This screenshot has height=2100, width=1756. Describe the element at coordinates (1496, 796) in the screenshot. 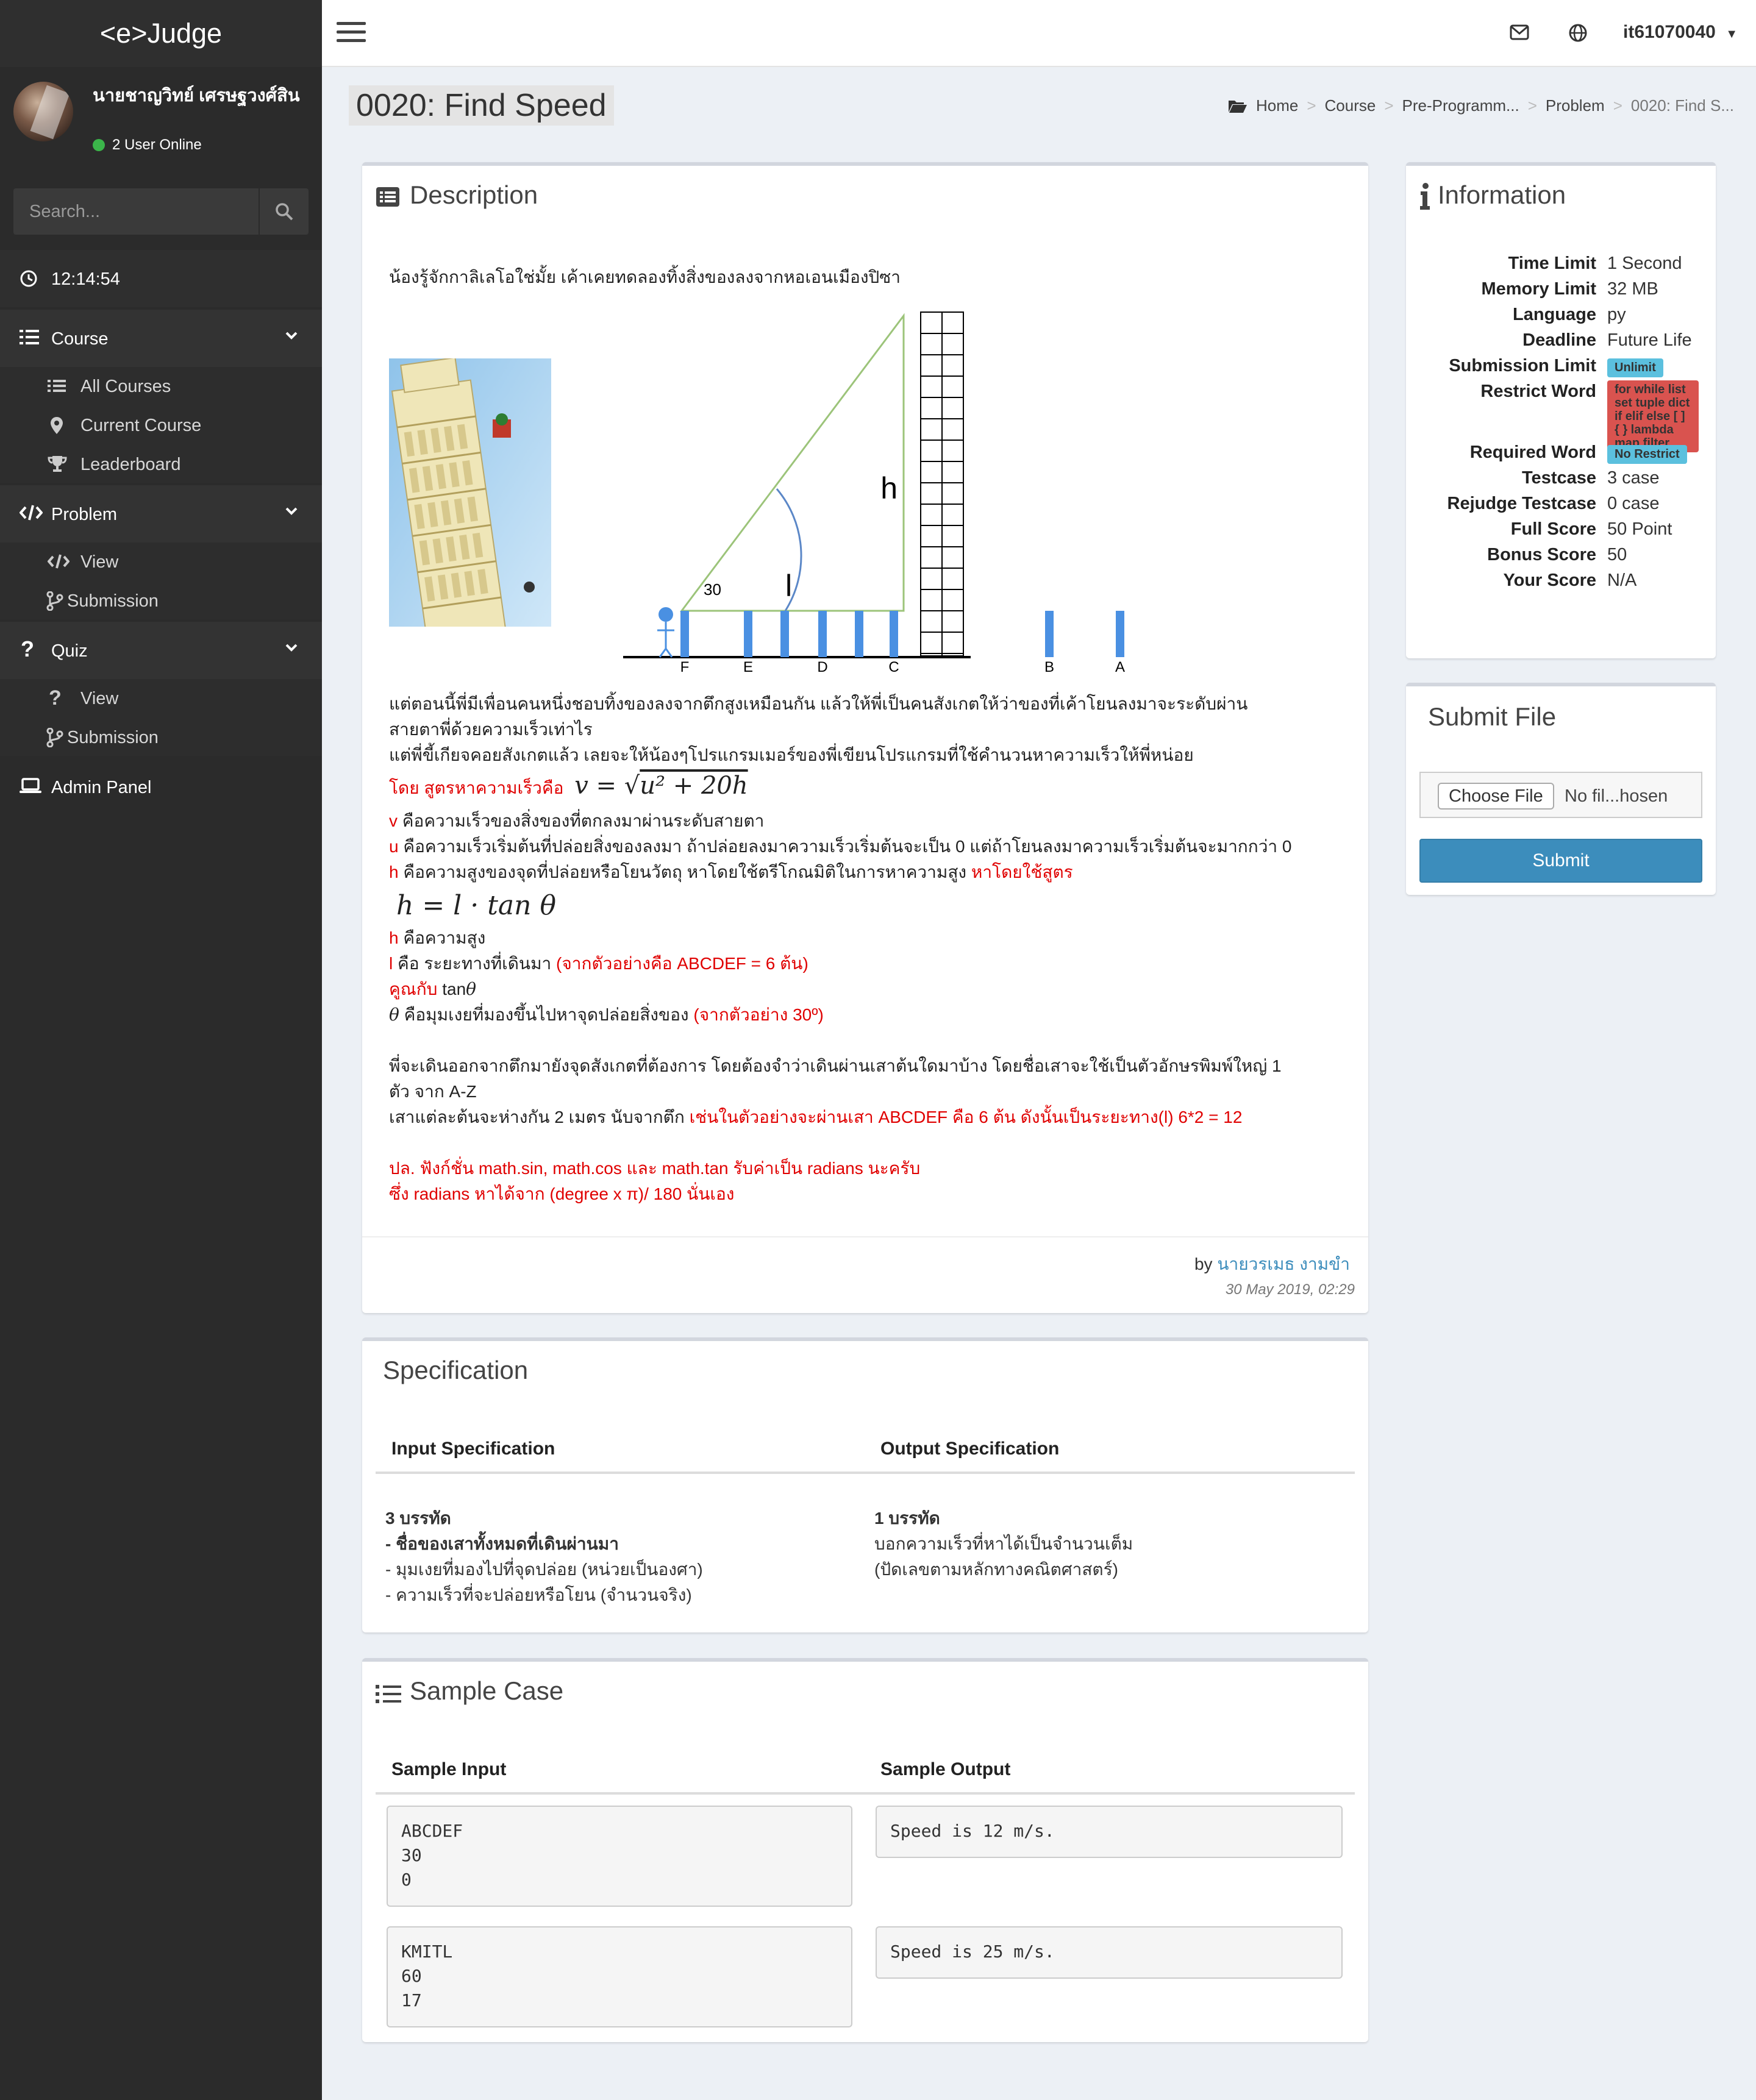

I see `choose-file-button: Choose File` at that location.